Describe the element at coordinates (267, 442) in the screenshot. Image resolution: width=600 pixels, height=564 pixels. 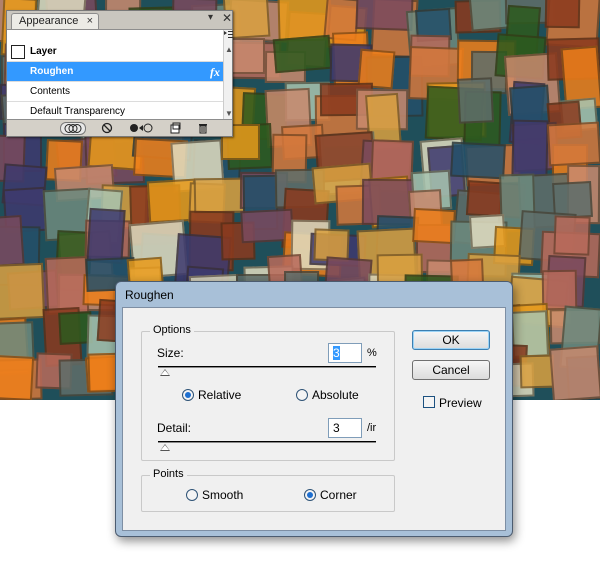
I see `detail-slider-track` at that location.